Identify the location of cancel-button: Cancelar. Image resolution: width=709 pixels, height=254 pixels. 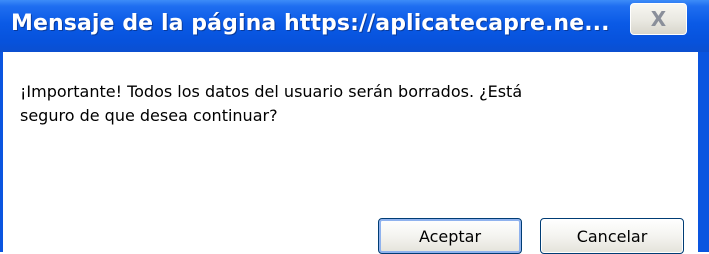
(612, 236).